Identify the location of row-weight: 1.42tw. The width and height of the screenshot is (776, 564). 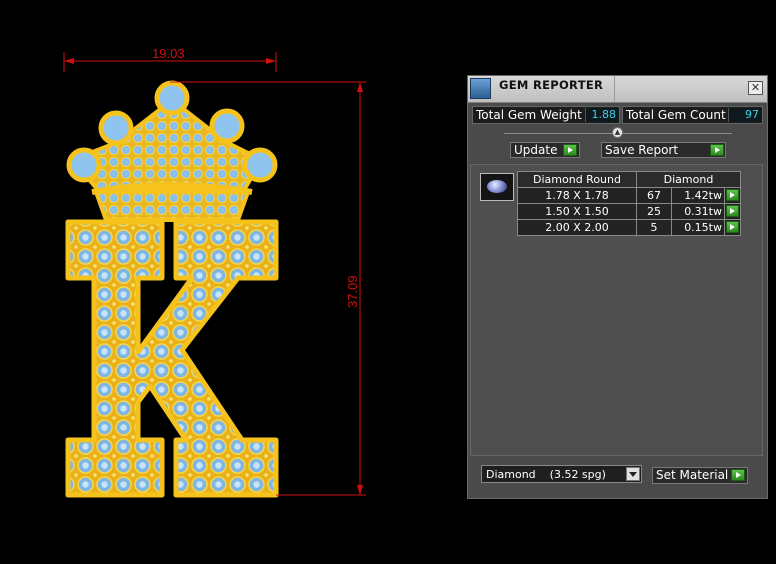
(698, 195).